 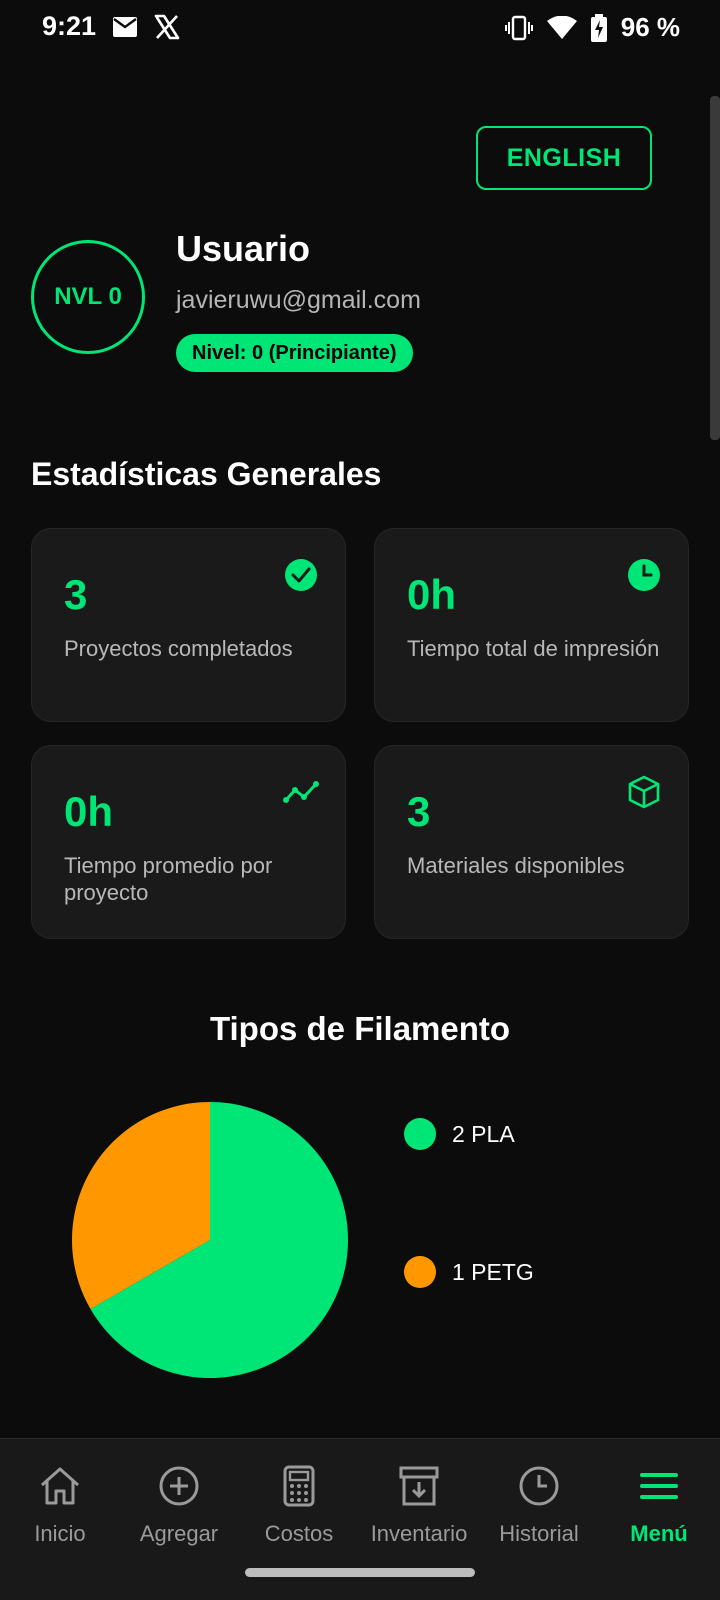 What do you see at coordinates (179, 1516) in the screenshot?
I see `nav-item-agregar: Agregar` at bounding box center [179, 1516].